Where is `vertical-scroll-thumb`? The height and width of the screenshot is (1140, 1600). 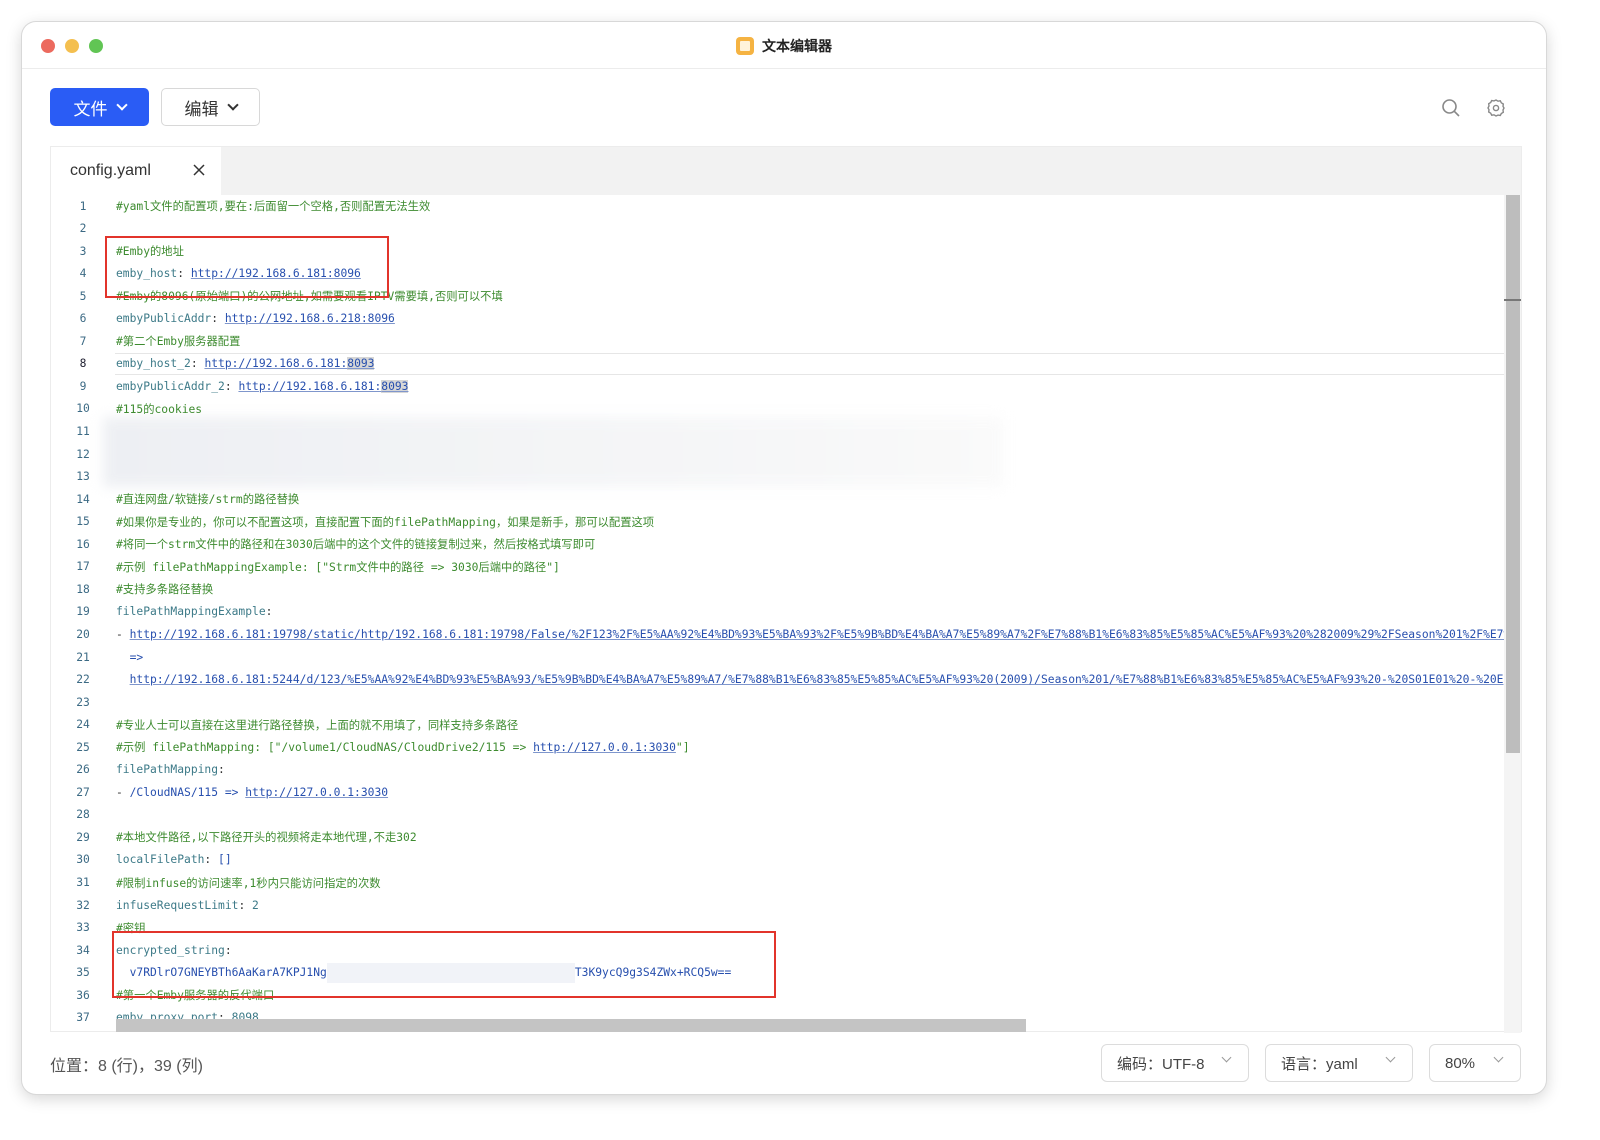
vertical-scroll-thumb is located at coordinates (1513, 474).